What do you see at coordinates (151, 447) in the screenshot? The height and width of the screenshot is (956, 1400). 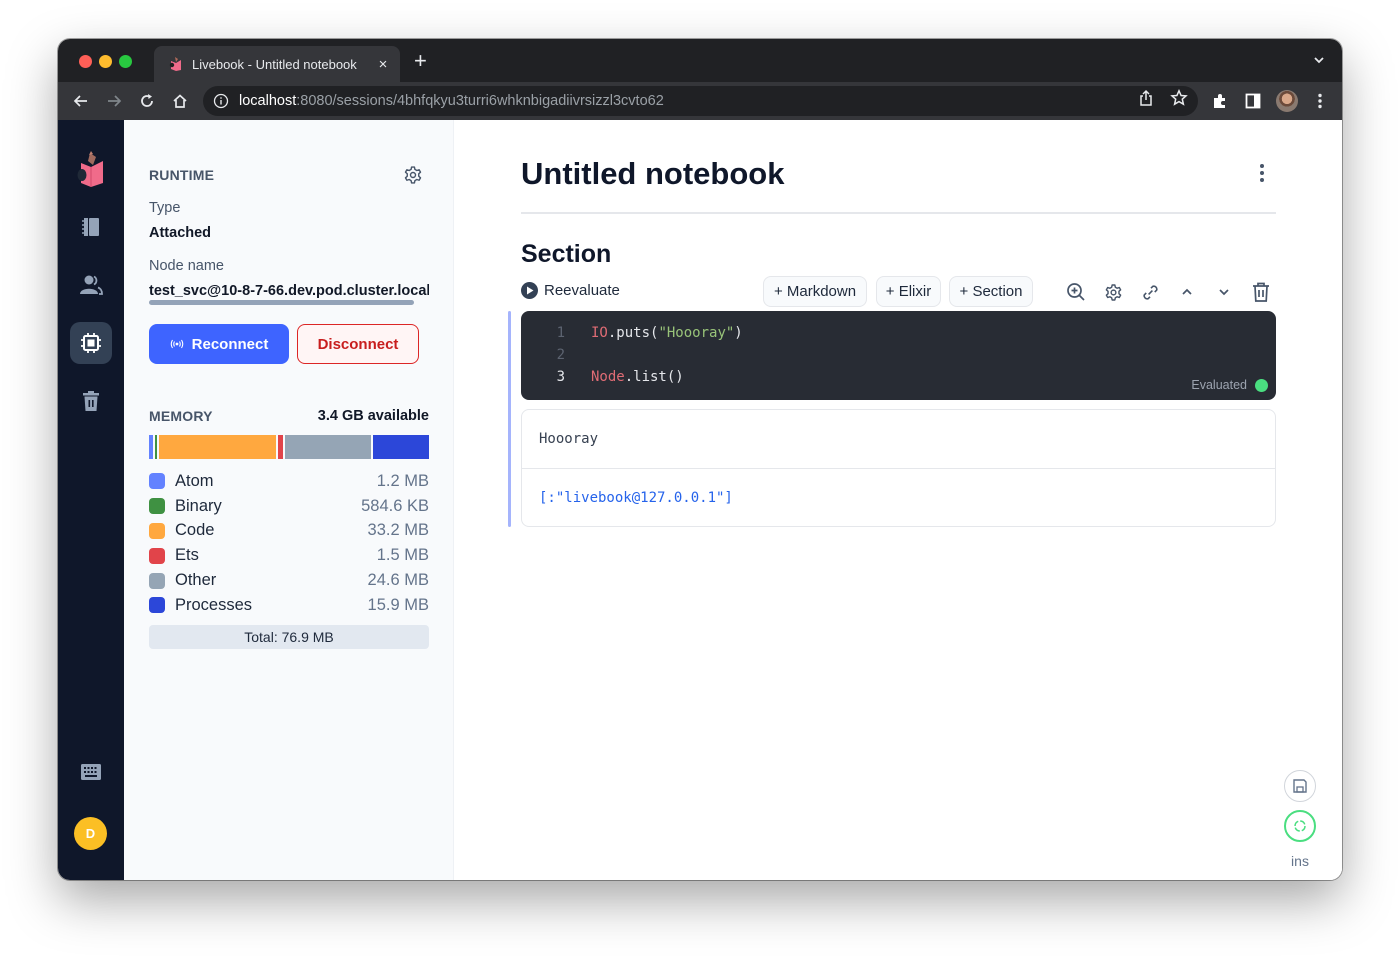 I see `memory-segment-atom` at bounding box center [151, 447].